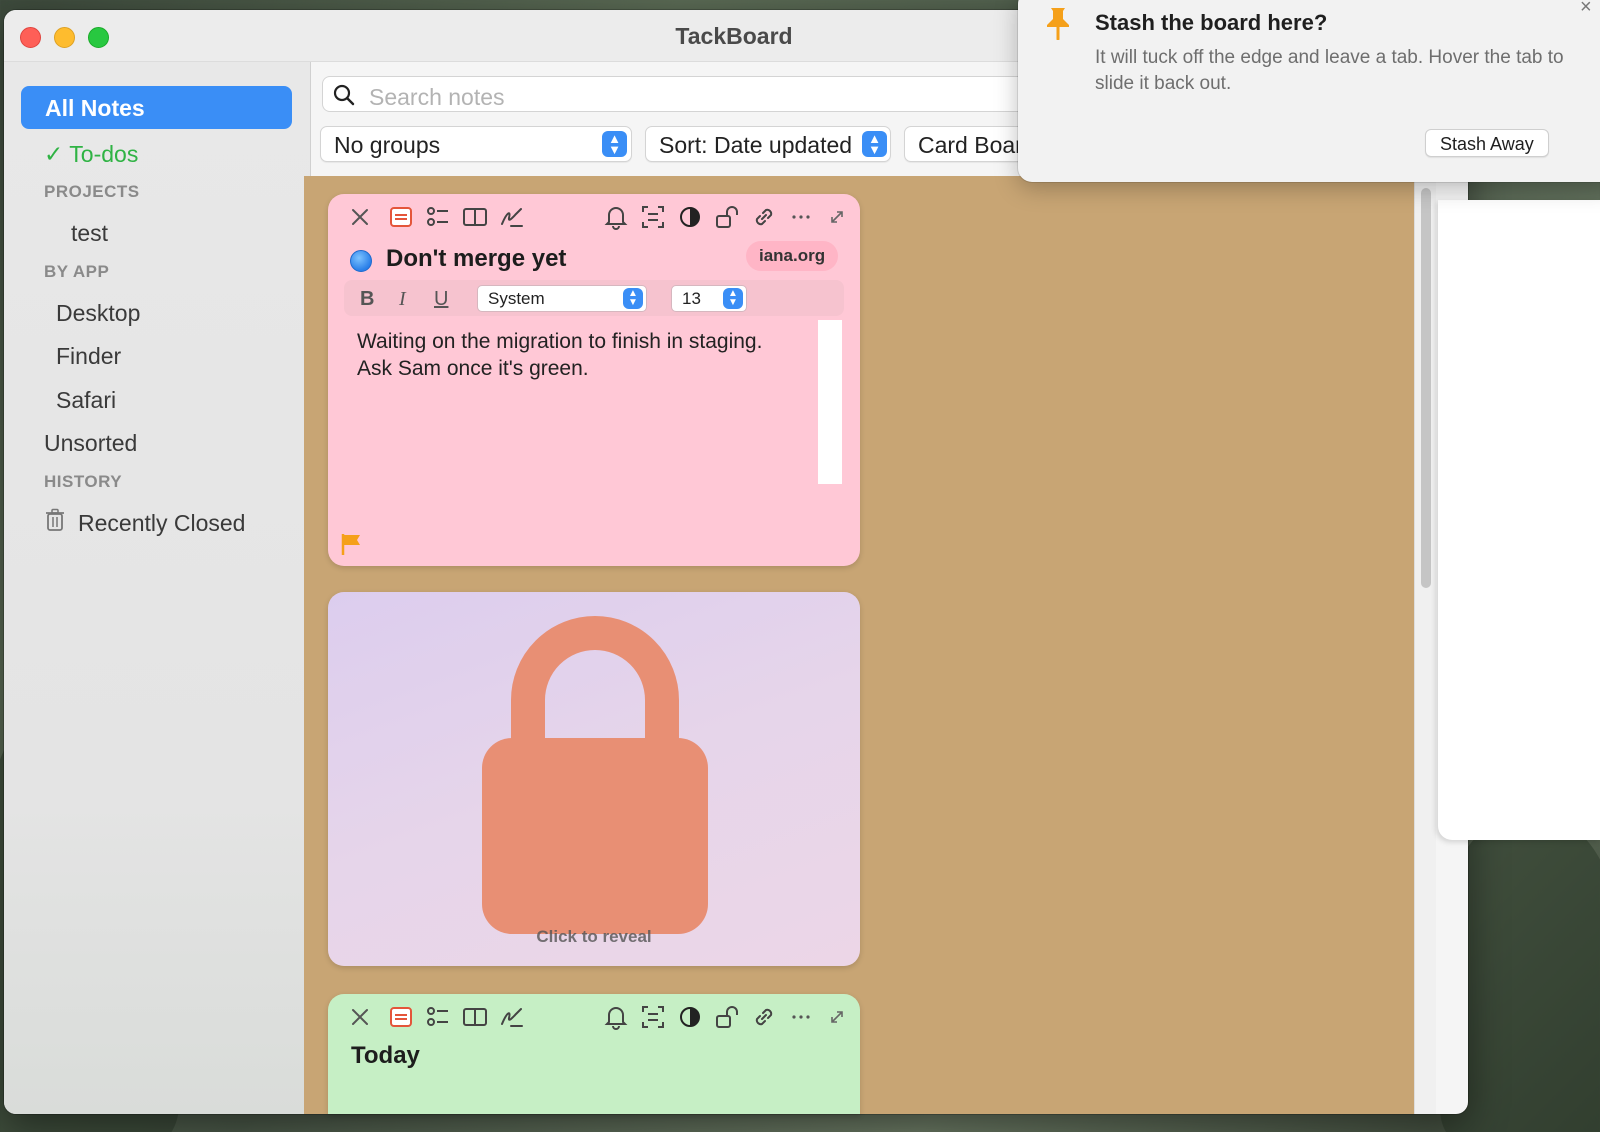 Image resolution: width=1600 pixels, height=1132 pixels. What do you see at coordinates (104, 154) in the screenshot?
I see `sidebar-item-label: To-dos` at bounding box center [104, 154].